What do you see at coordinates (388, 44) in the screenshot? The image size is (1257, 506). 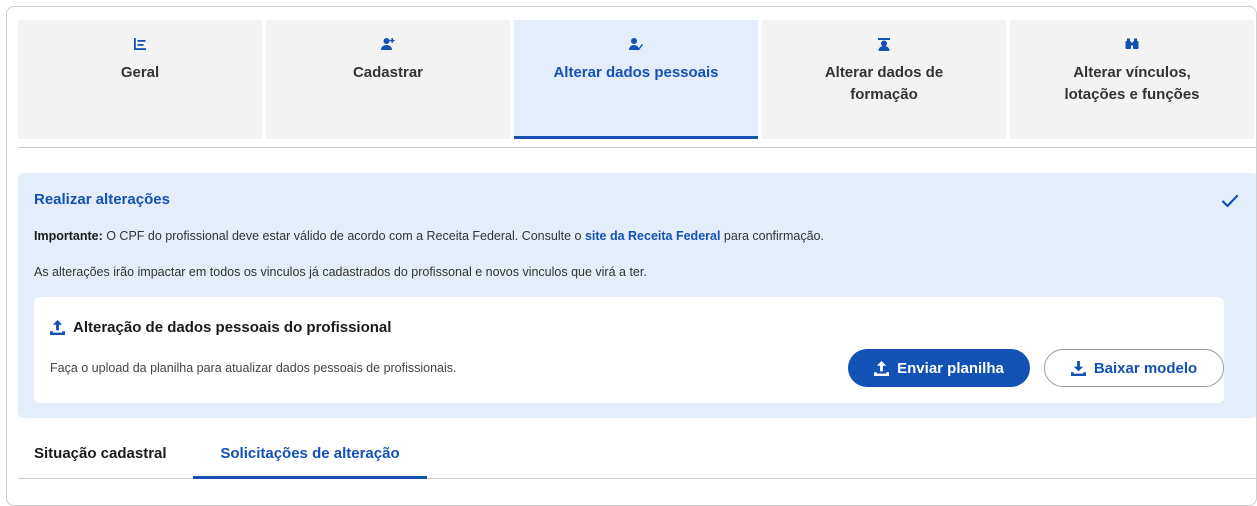 I see `user-plus-icon` at bounding box center [388, 44].